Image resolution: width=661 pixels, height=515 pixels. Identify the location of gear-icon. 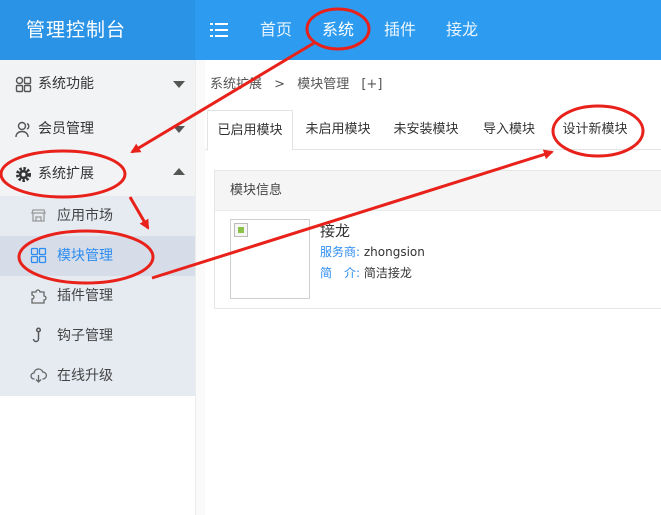
(23, 174).